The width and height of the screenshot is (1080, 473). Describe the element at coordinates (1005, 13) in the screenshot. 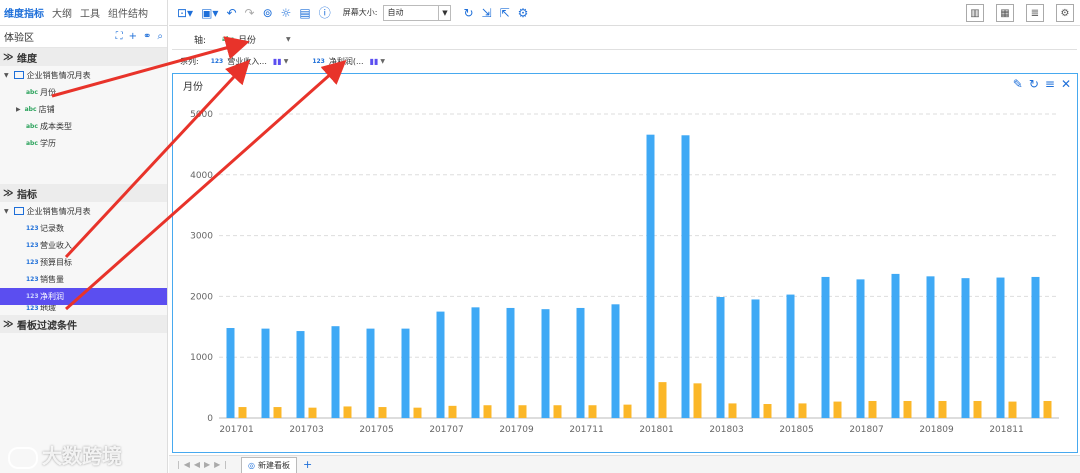

I see `grid-layout-icon: ▦` at that location.